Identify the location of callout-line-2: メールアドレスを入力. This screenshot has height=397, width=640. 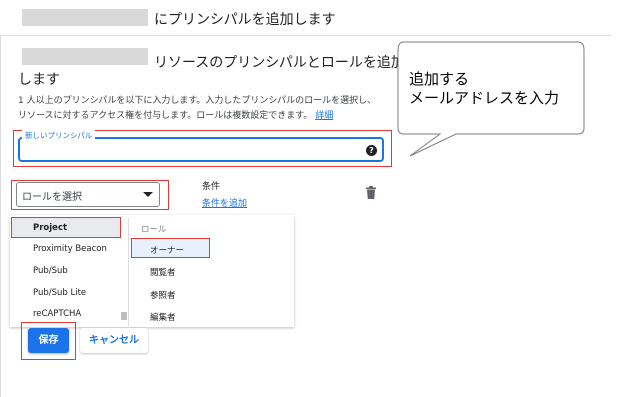
(484, 98).